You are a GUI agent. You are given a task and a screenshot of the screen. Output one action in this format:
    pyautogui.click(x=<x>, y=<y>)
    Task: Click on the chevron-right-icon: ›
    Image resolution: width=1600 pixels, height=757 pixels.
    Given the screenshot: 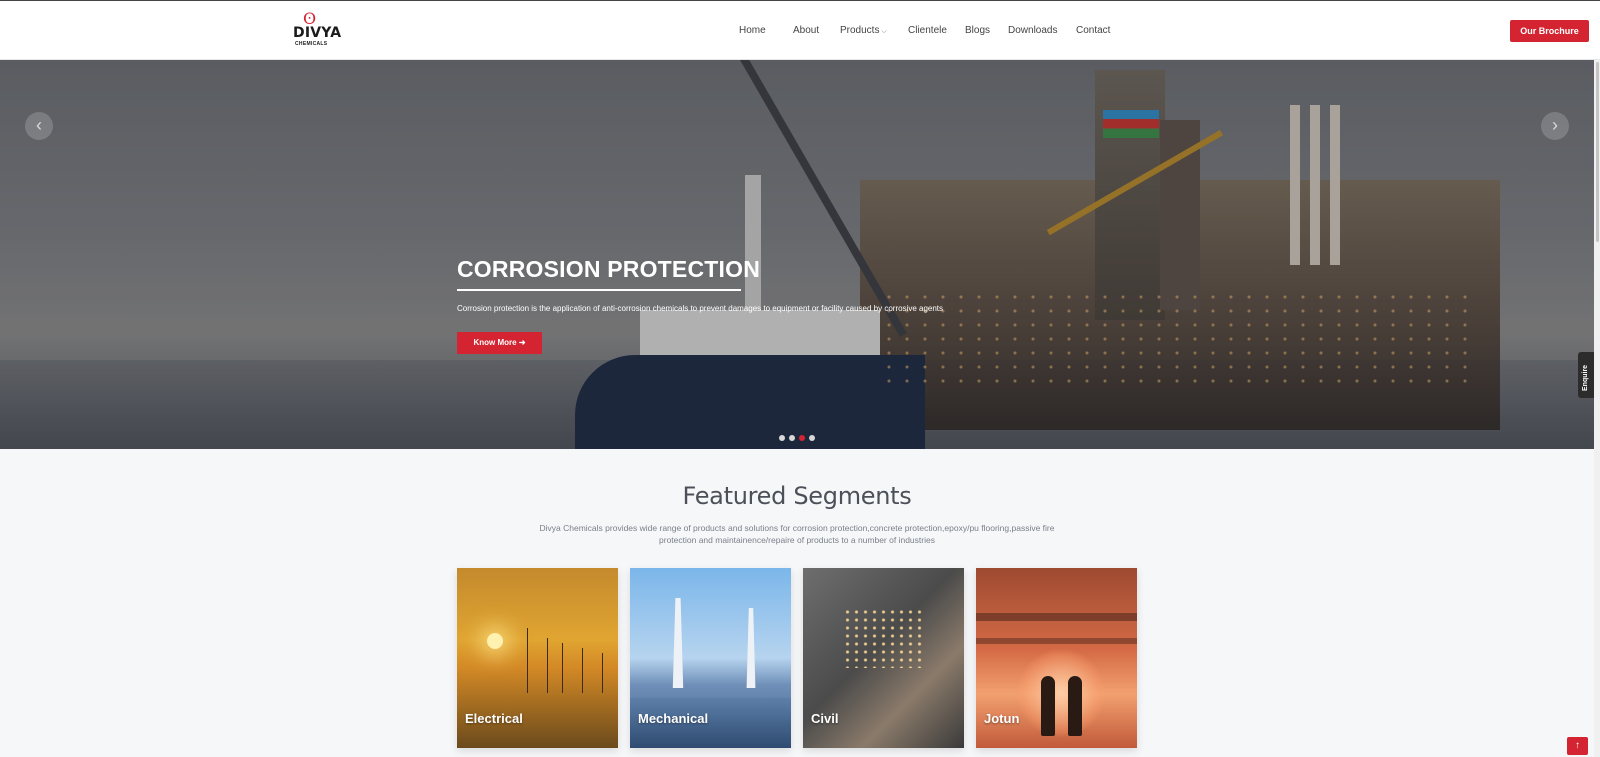 What is the action you would take?
    pyautogui.click(x=1555, y=125)
    